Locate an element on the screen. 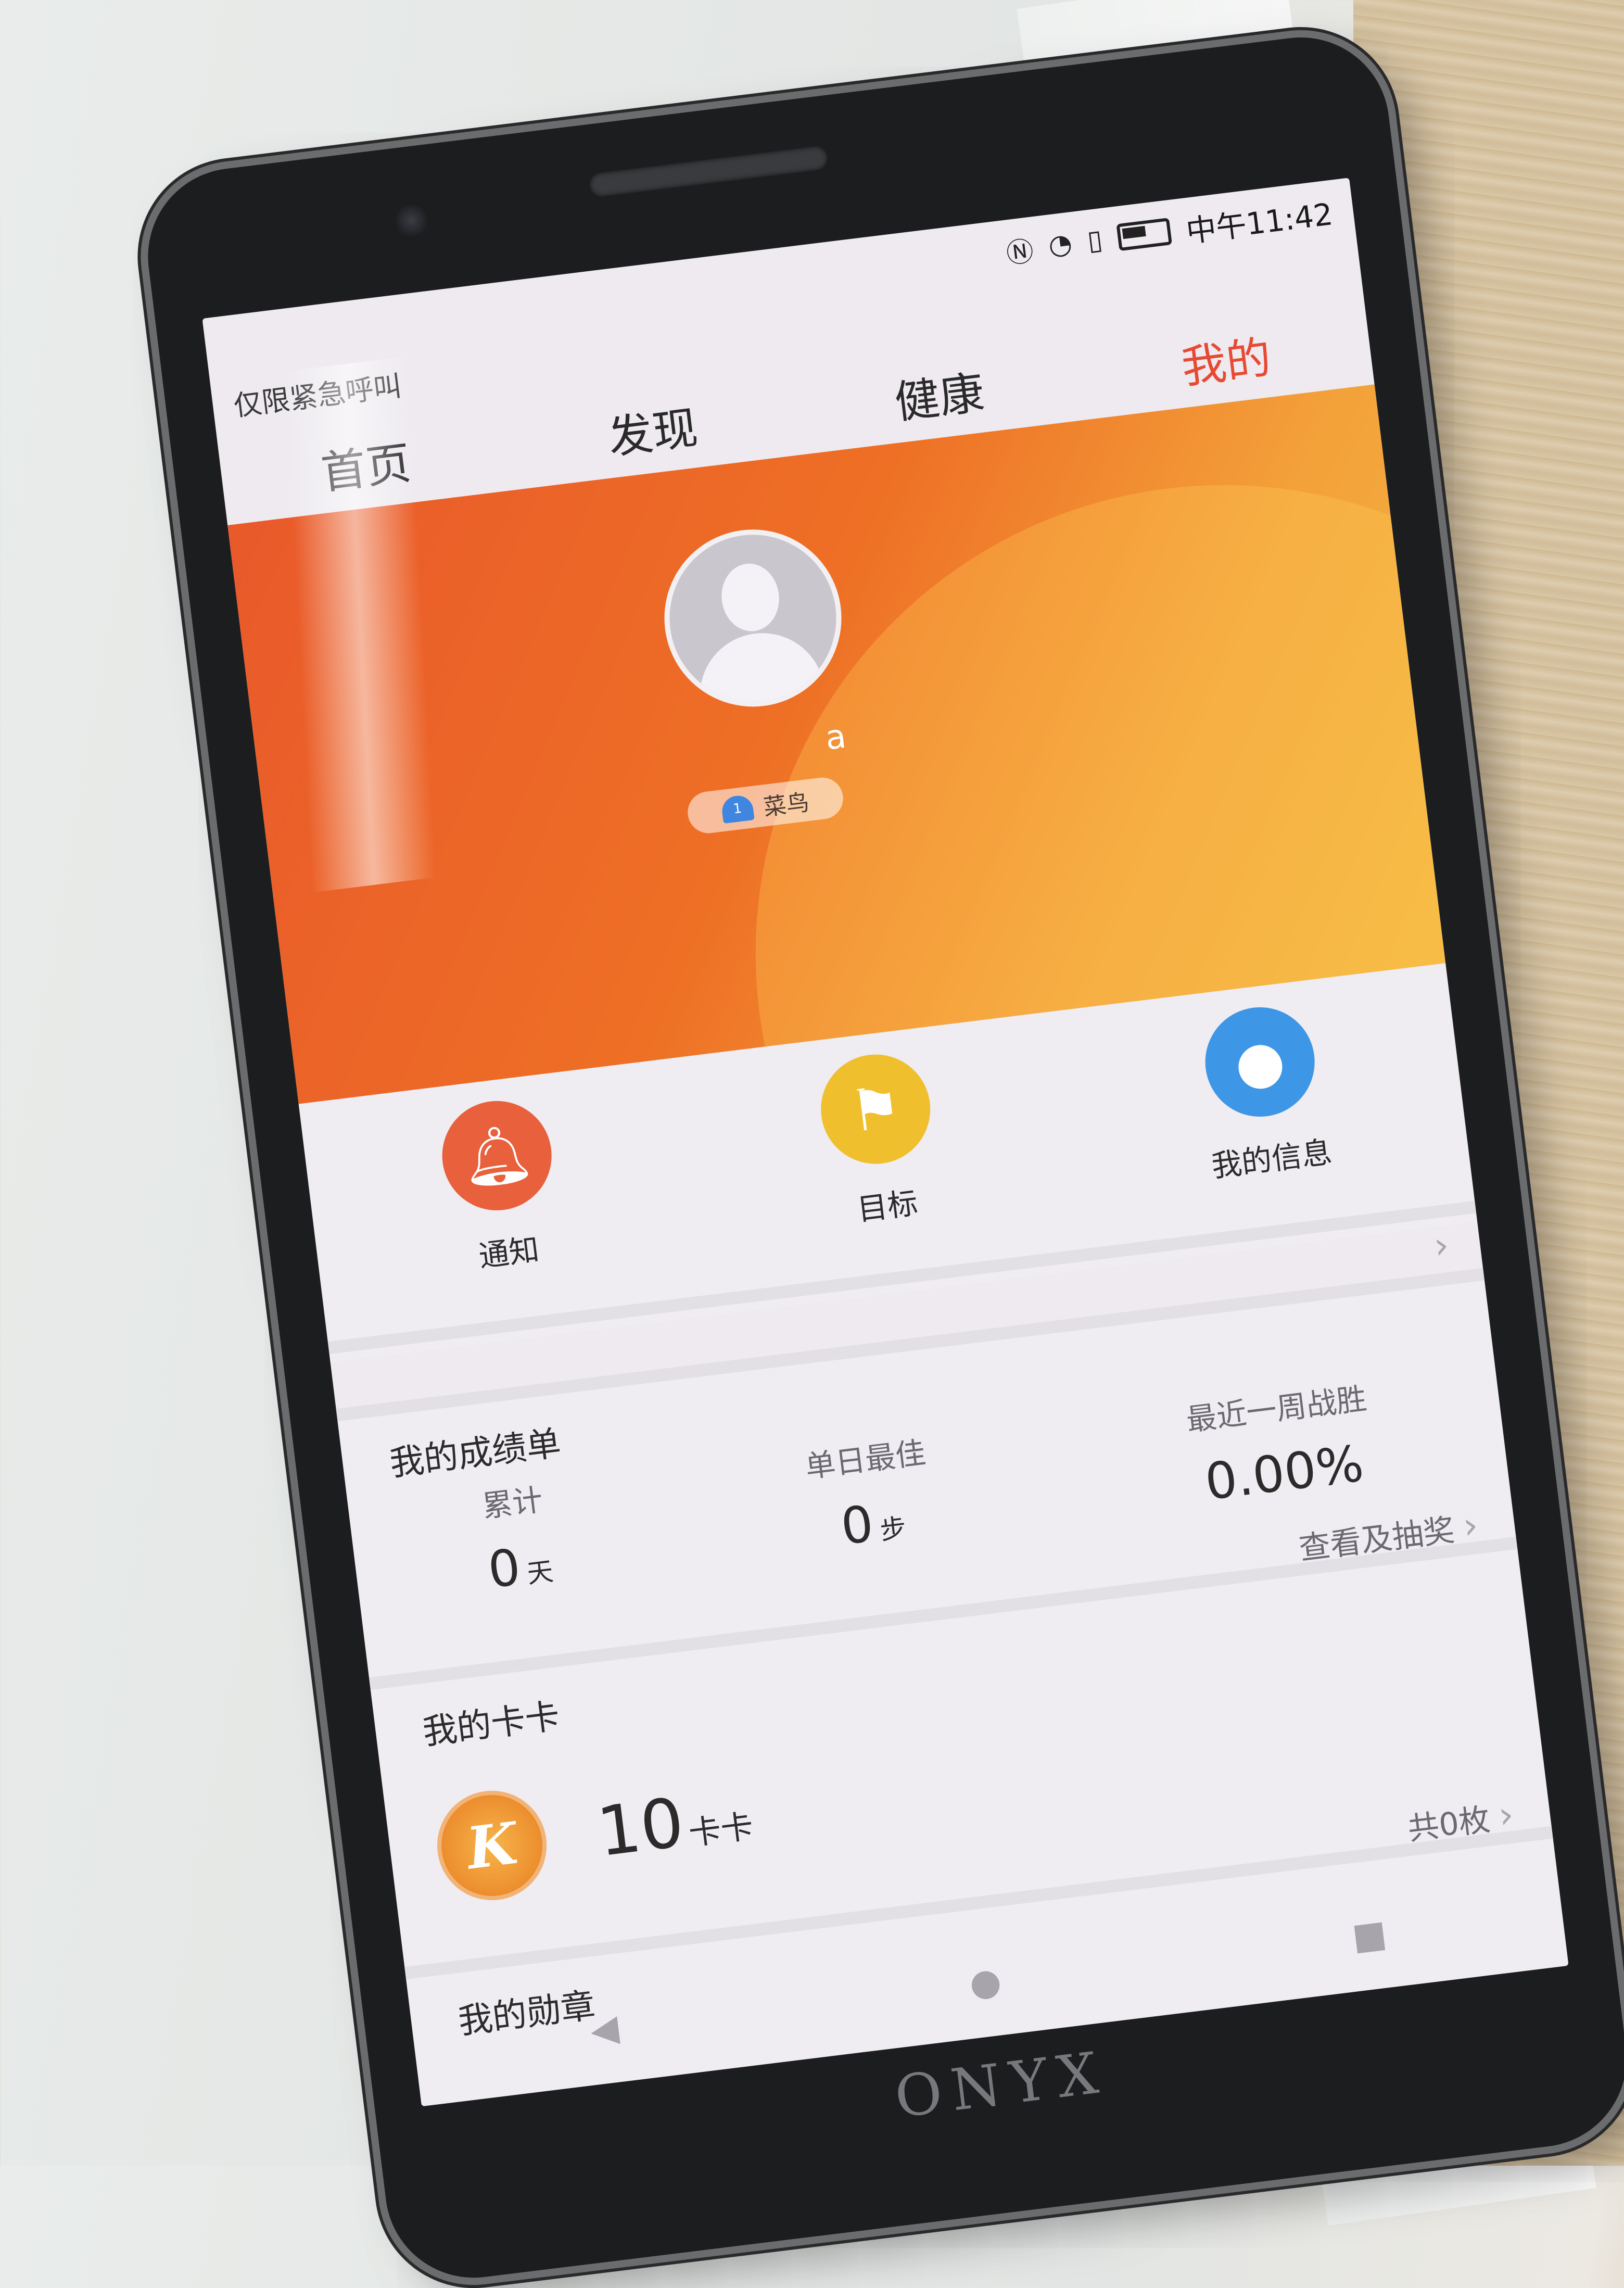 This screenshot has width=1624, height=2288. stat-value: 0.00% is located at coordinates (1285, 1473).